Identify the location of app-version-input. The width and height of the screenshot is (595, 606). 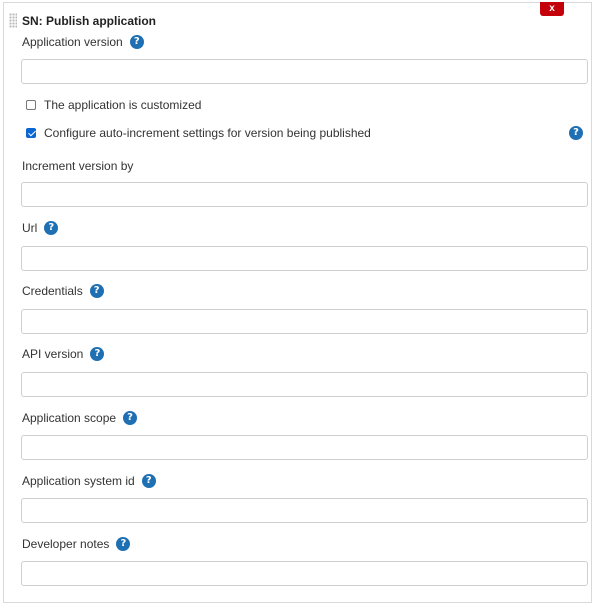
(304, 71).